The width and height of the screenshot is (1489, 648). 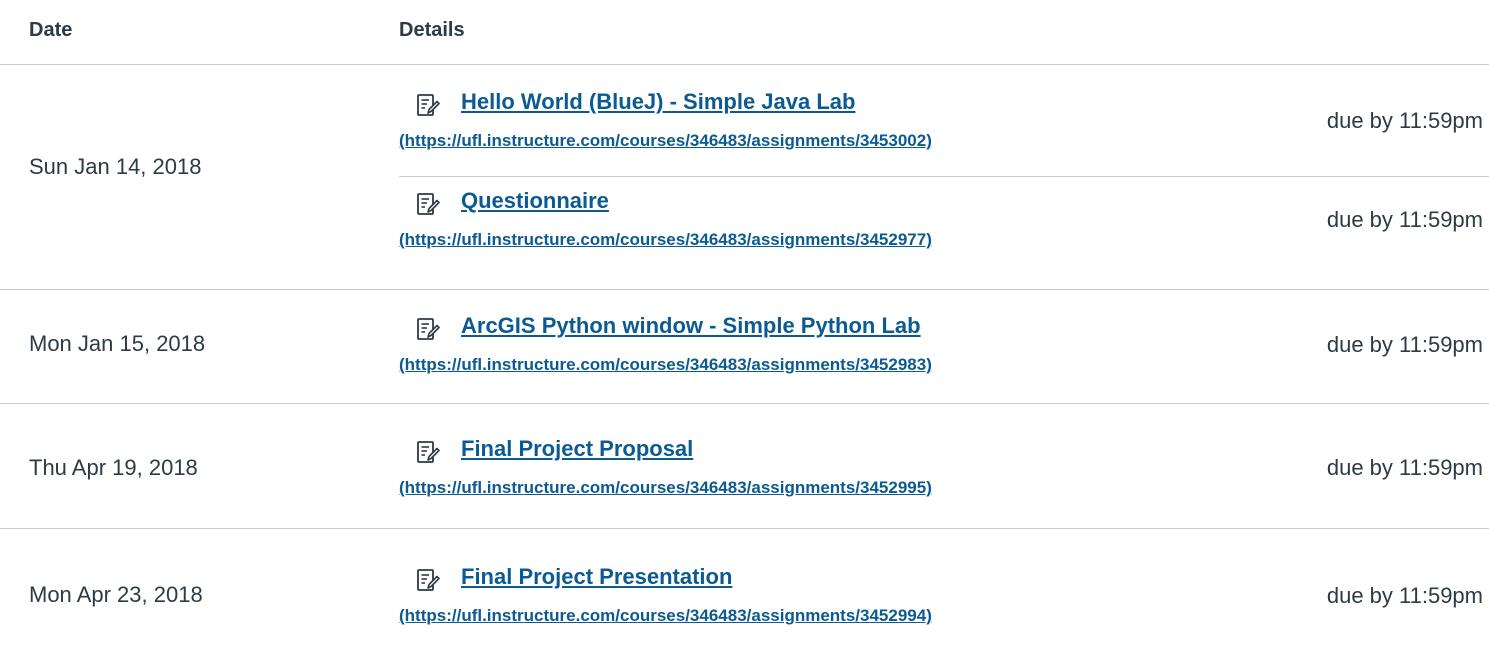 What do you see at coordinates (691, 326) in the screenshot?
I see `assignment-title-link: ArcGIS Python window - Simple Python Lab` at bounding box center [691, 326].